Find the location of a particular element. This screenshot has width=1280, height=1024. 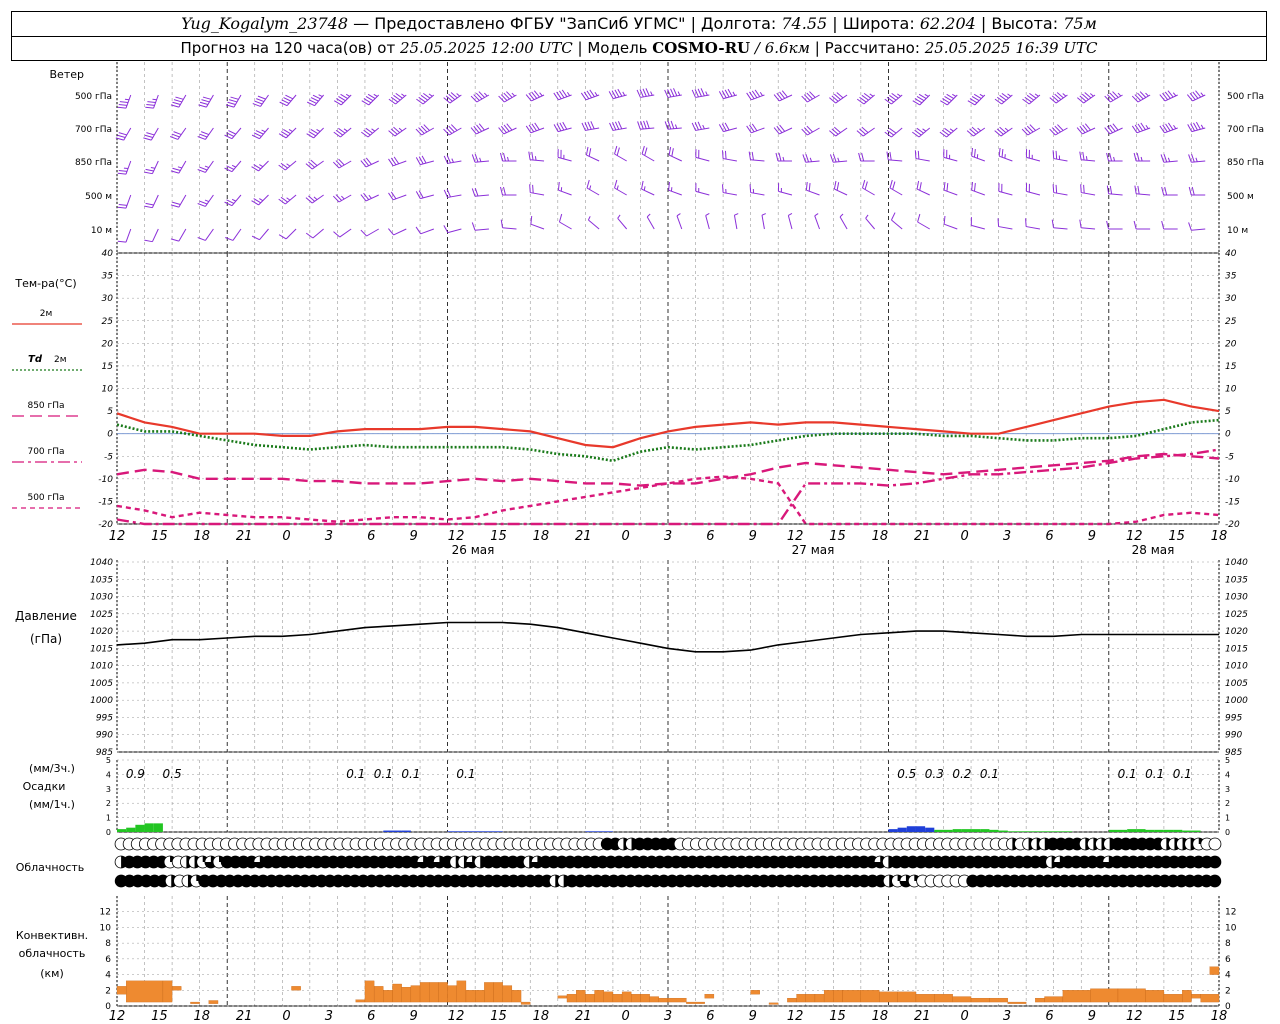

hour-label-bottom: 9 is located at coordinates (753, 1016).